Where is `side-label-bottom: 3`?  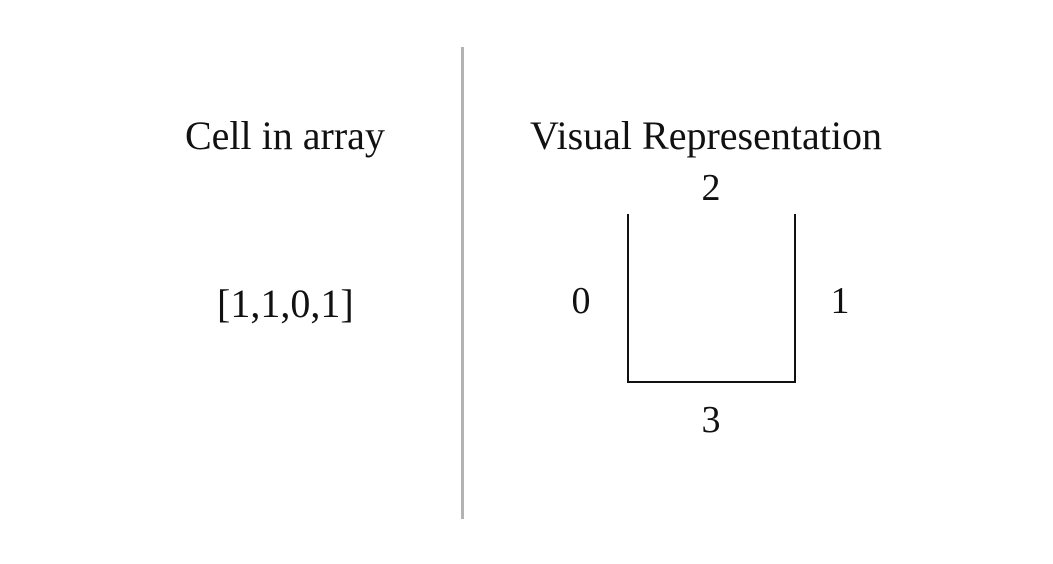
side-label-bottom: 3 is located at coordinates (711, 420).